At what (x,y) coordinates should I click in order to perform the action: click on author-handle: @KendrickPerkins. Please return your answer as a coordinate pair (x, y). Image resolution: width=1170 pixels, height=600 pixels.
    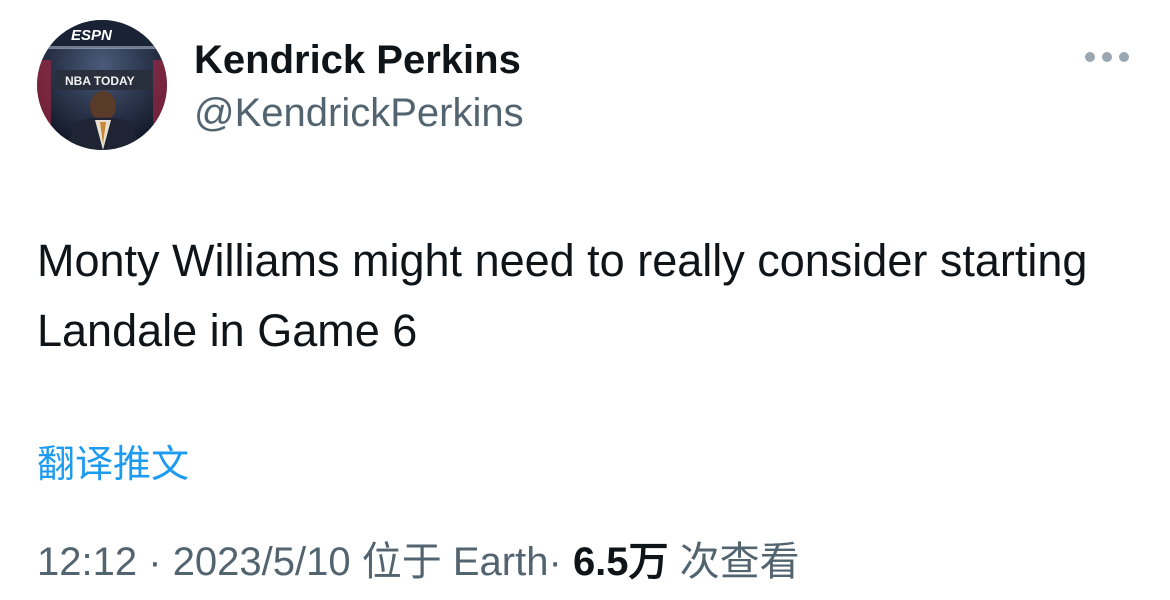
    Looking at the image, I should click on (359, 113).